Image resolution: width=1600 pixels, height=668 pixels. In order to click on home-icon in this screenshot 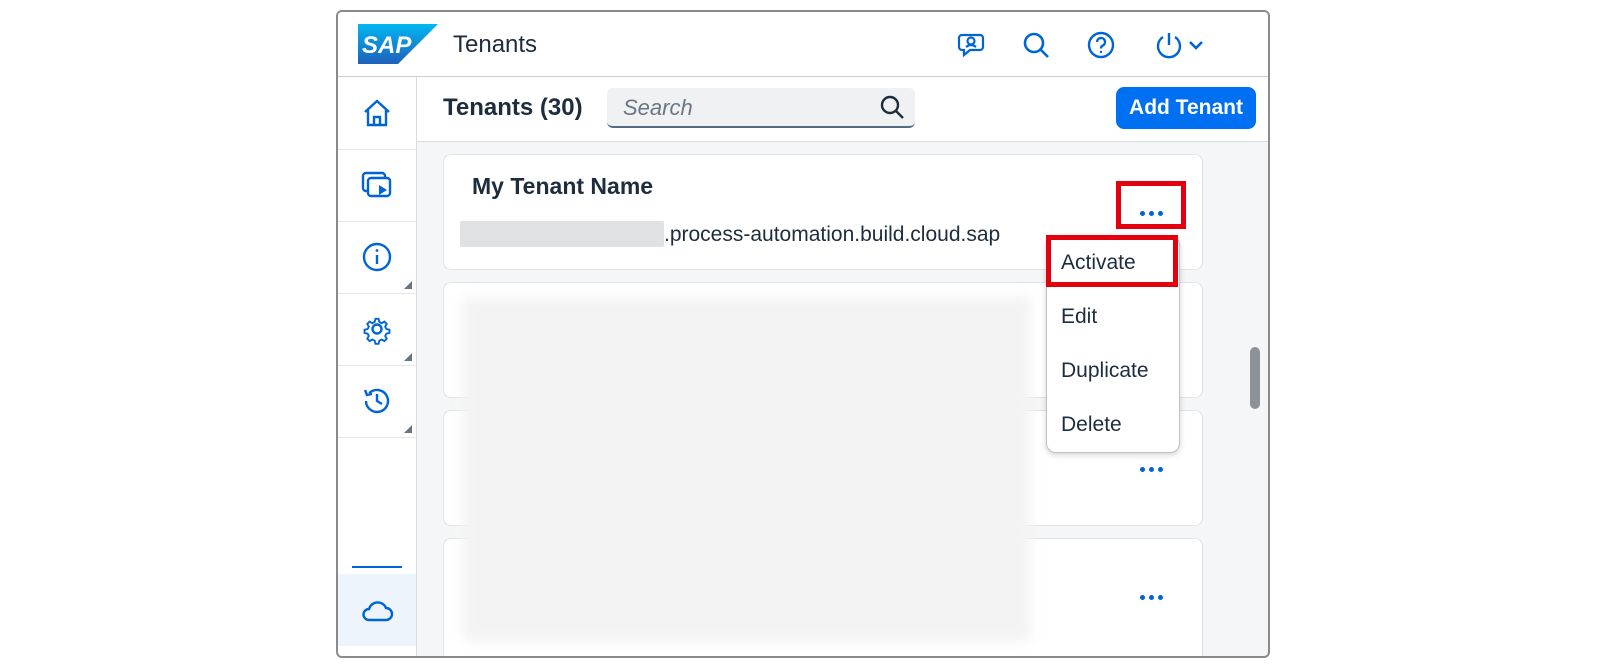, I will do `click(377, 113)`.